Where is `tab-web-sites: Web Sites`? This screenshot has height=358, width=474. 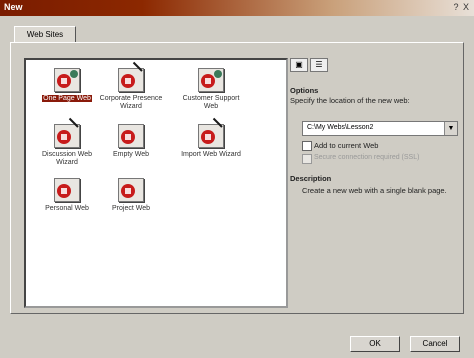 tab-web-sites: Web Sites is located at coordinates (45, 34).